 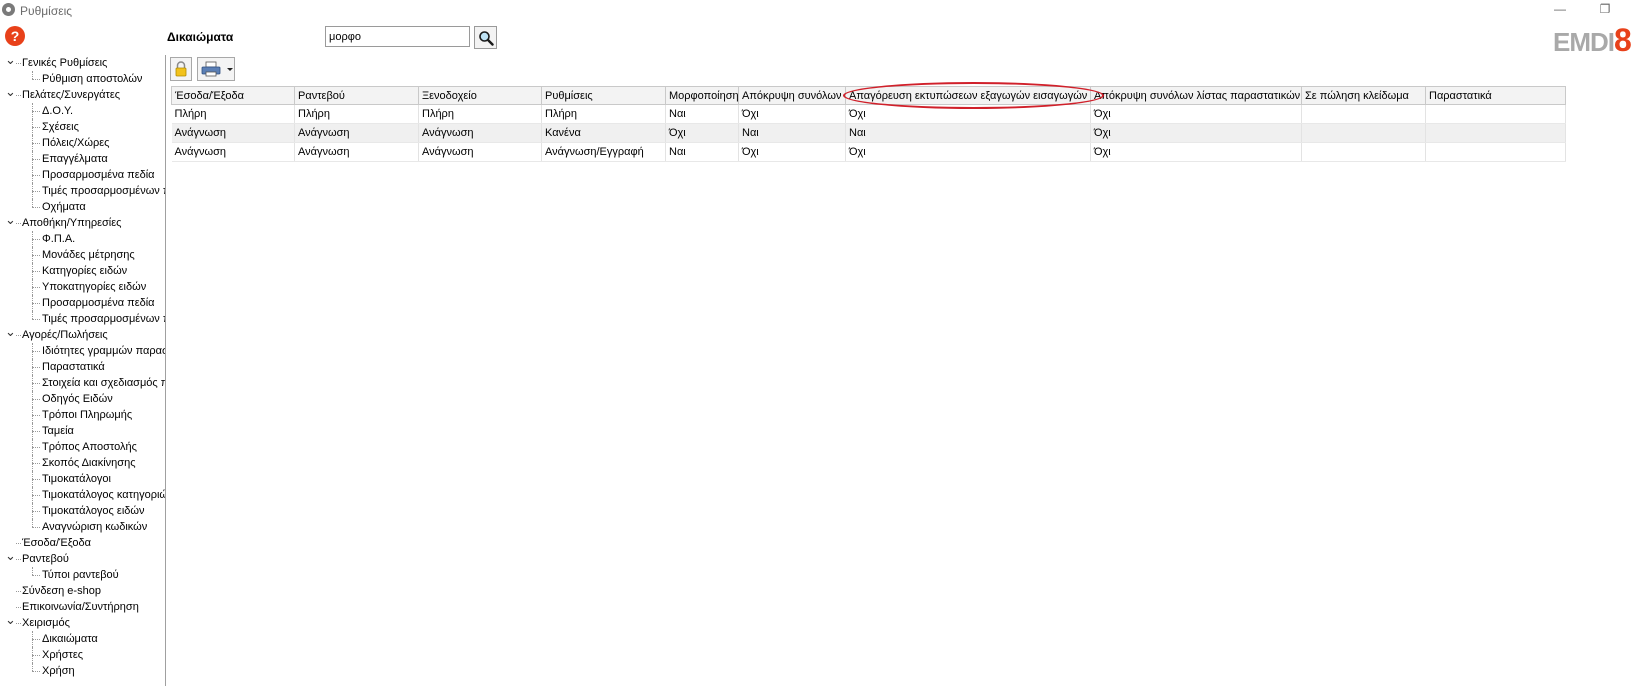 I want to click on tree-item-label: Πόλεις/Χώρες, so click(x=76, y=143).